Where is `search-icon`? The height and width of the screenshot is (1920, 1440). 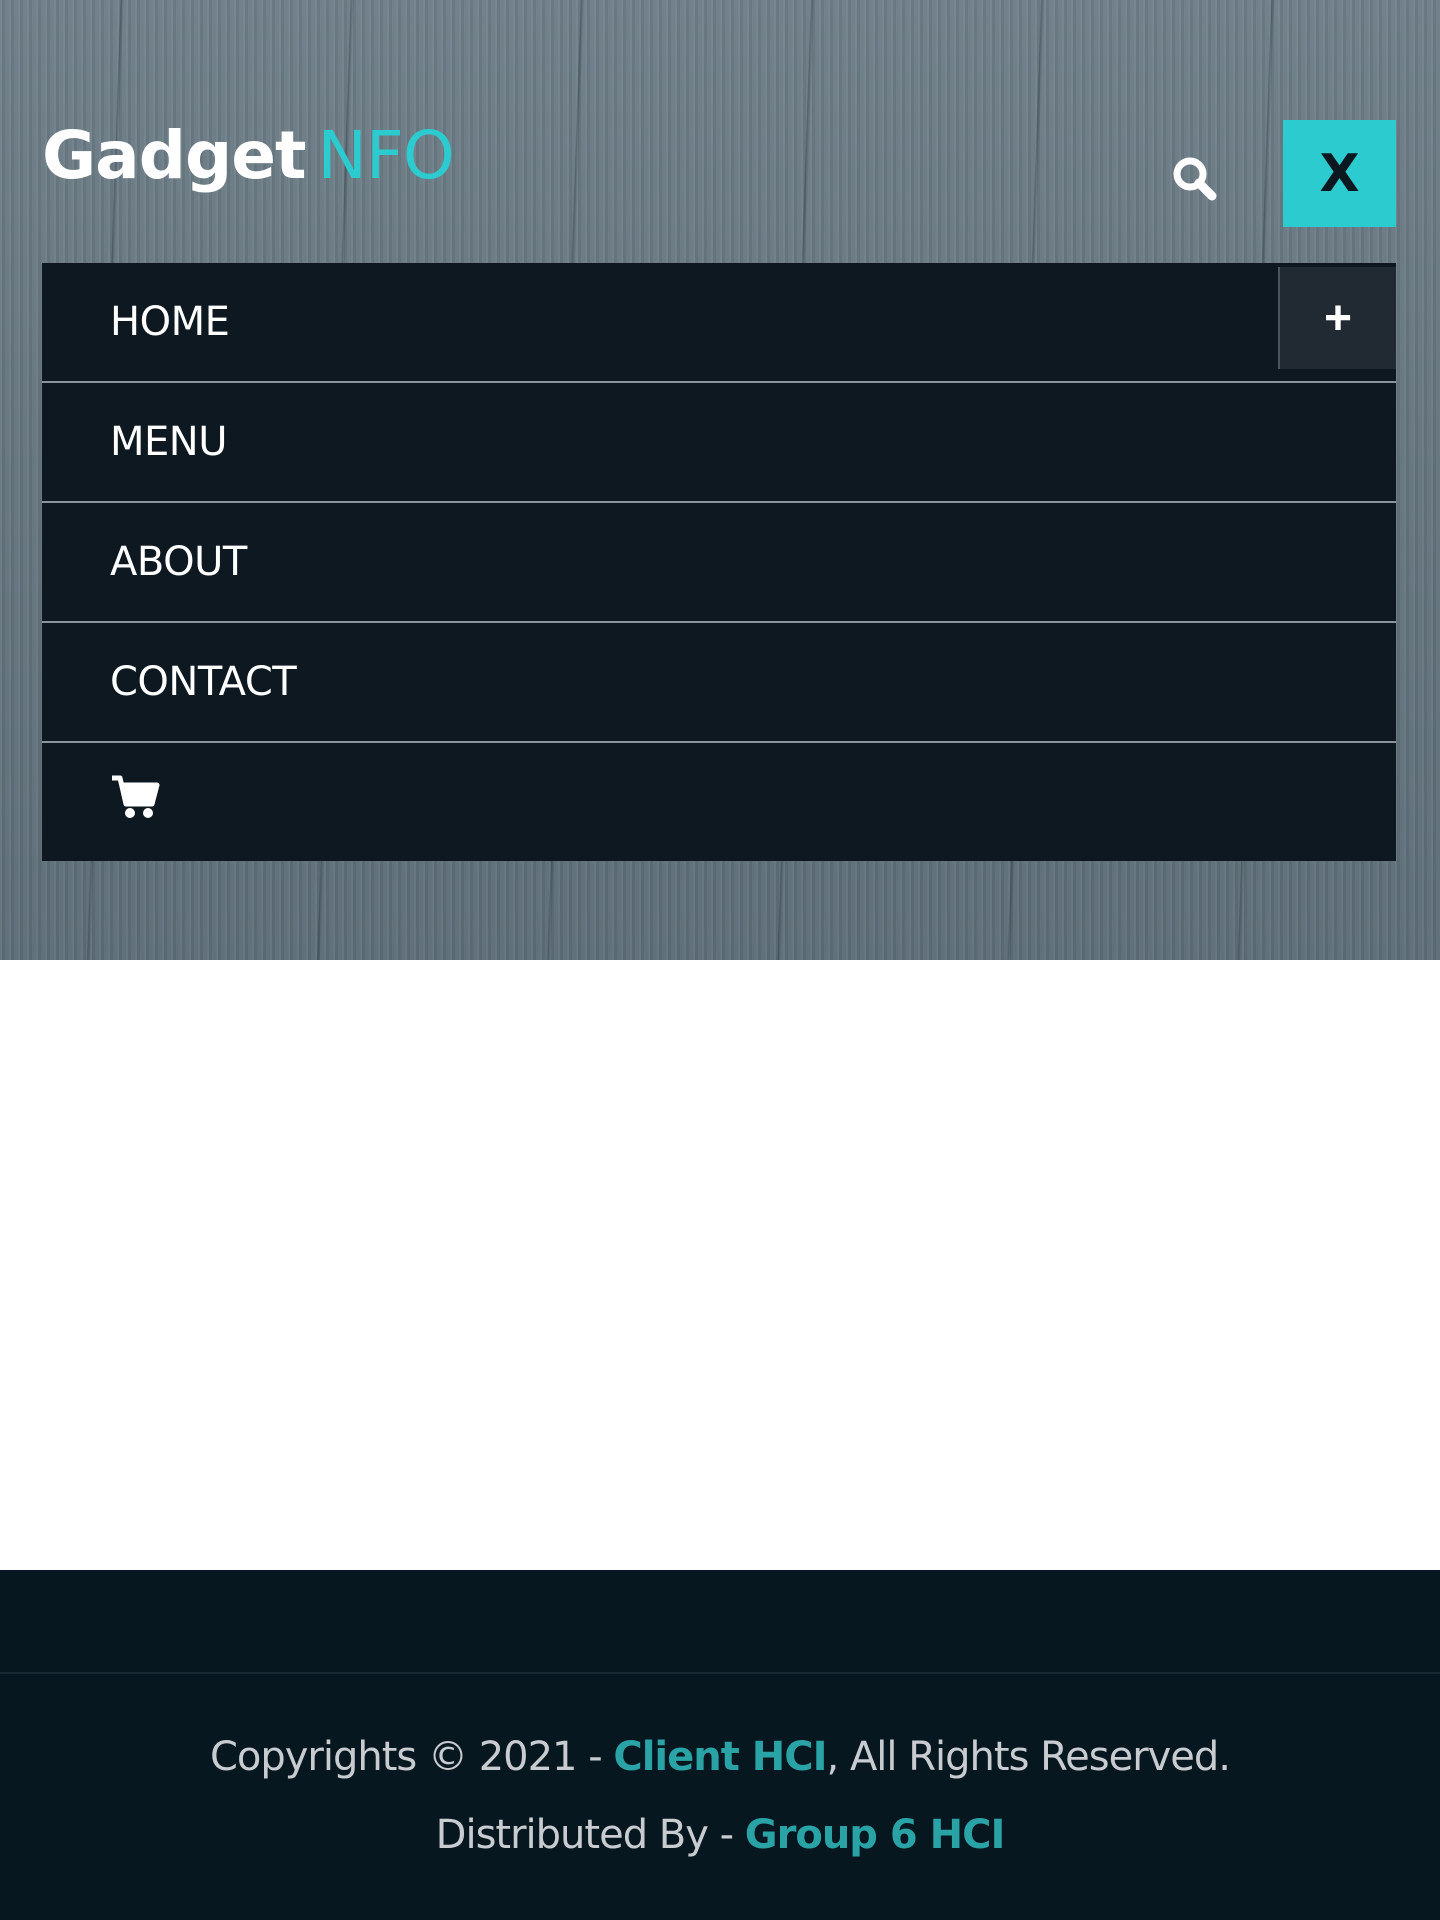 search-icon is located at coordinates (1195, 179).